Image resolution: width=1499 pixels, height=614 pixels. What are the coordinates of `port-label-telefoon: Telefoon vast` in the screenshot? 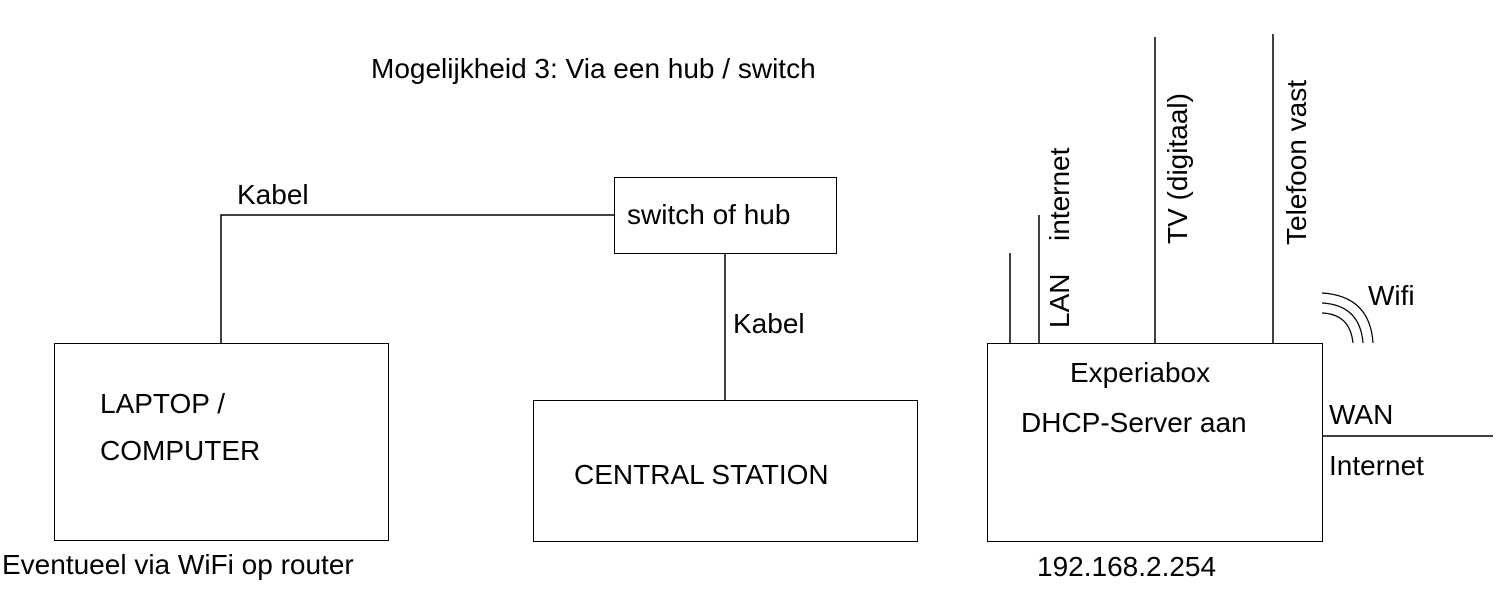 It's located at (1296, 162).